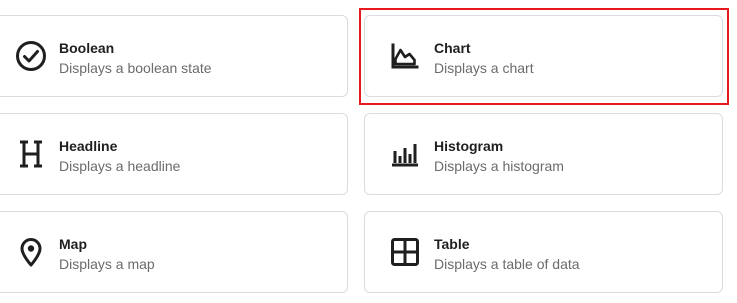 The width and height of the screenshot is (737, 303). What do you see at coordinates (120, 166) in the screenshot?
I see `card-description: Displays a headline` at bounding box center [120, 166].